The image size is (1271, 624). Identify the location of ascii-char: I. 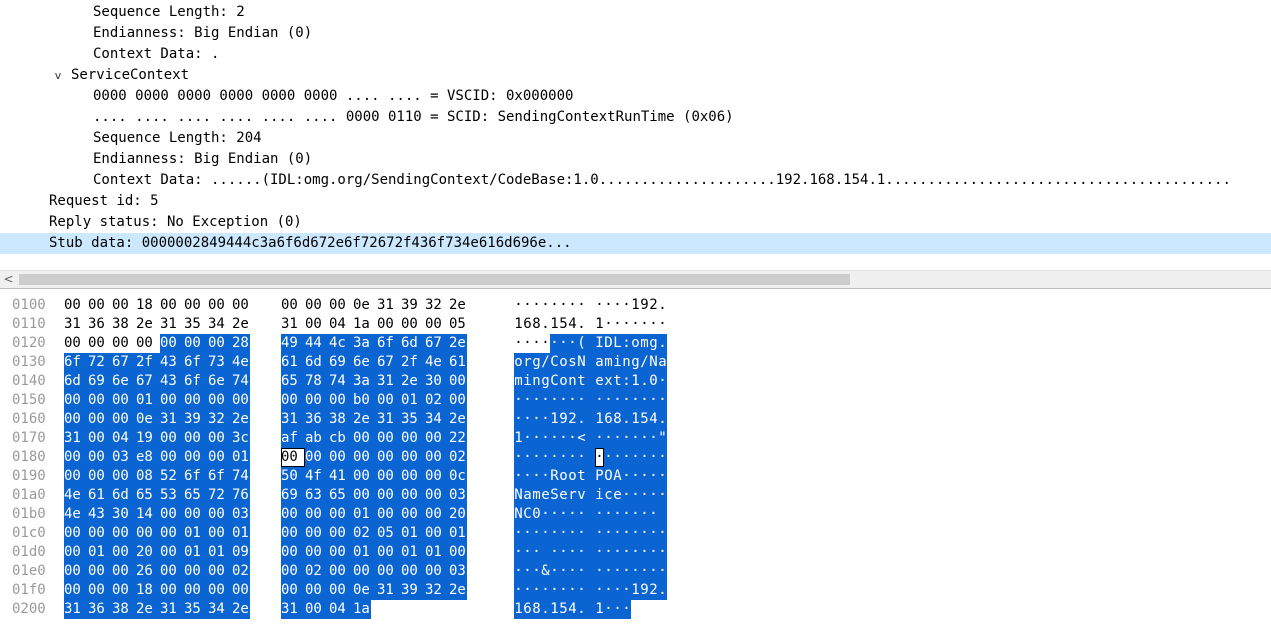
(599, 343).